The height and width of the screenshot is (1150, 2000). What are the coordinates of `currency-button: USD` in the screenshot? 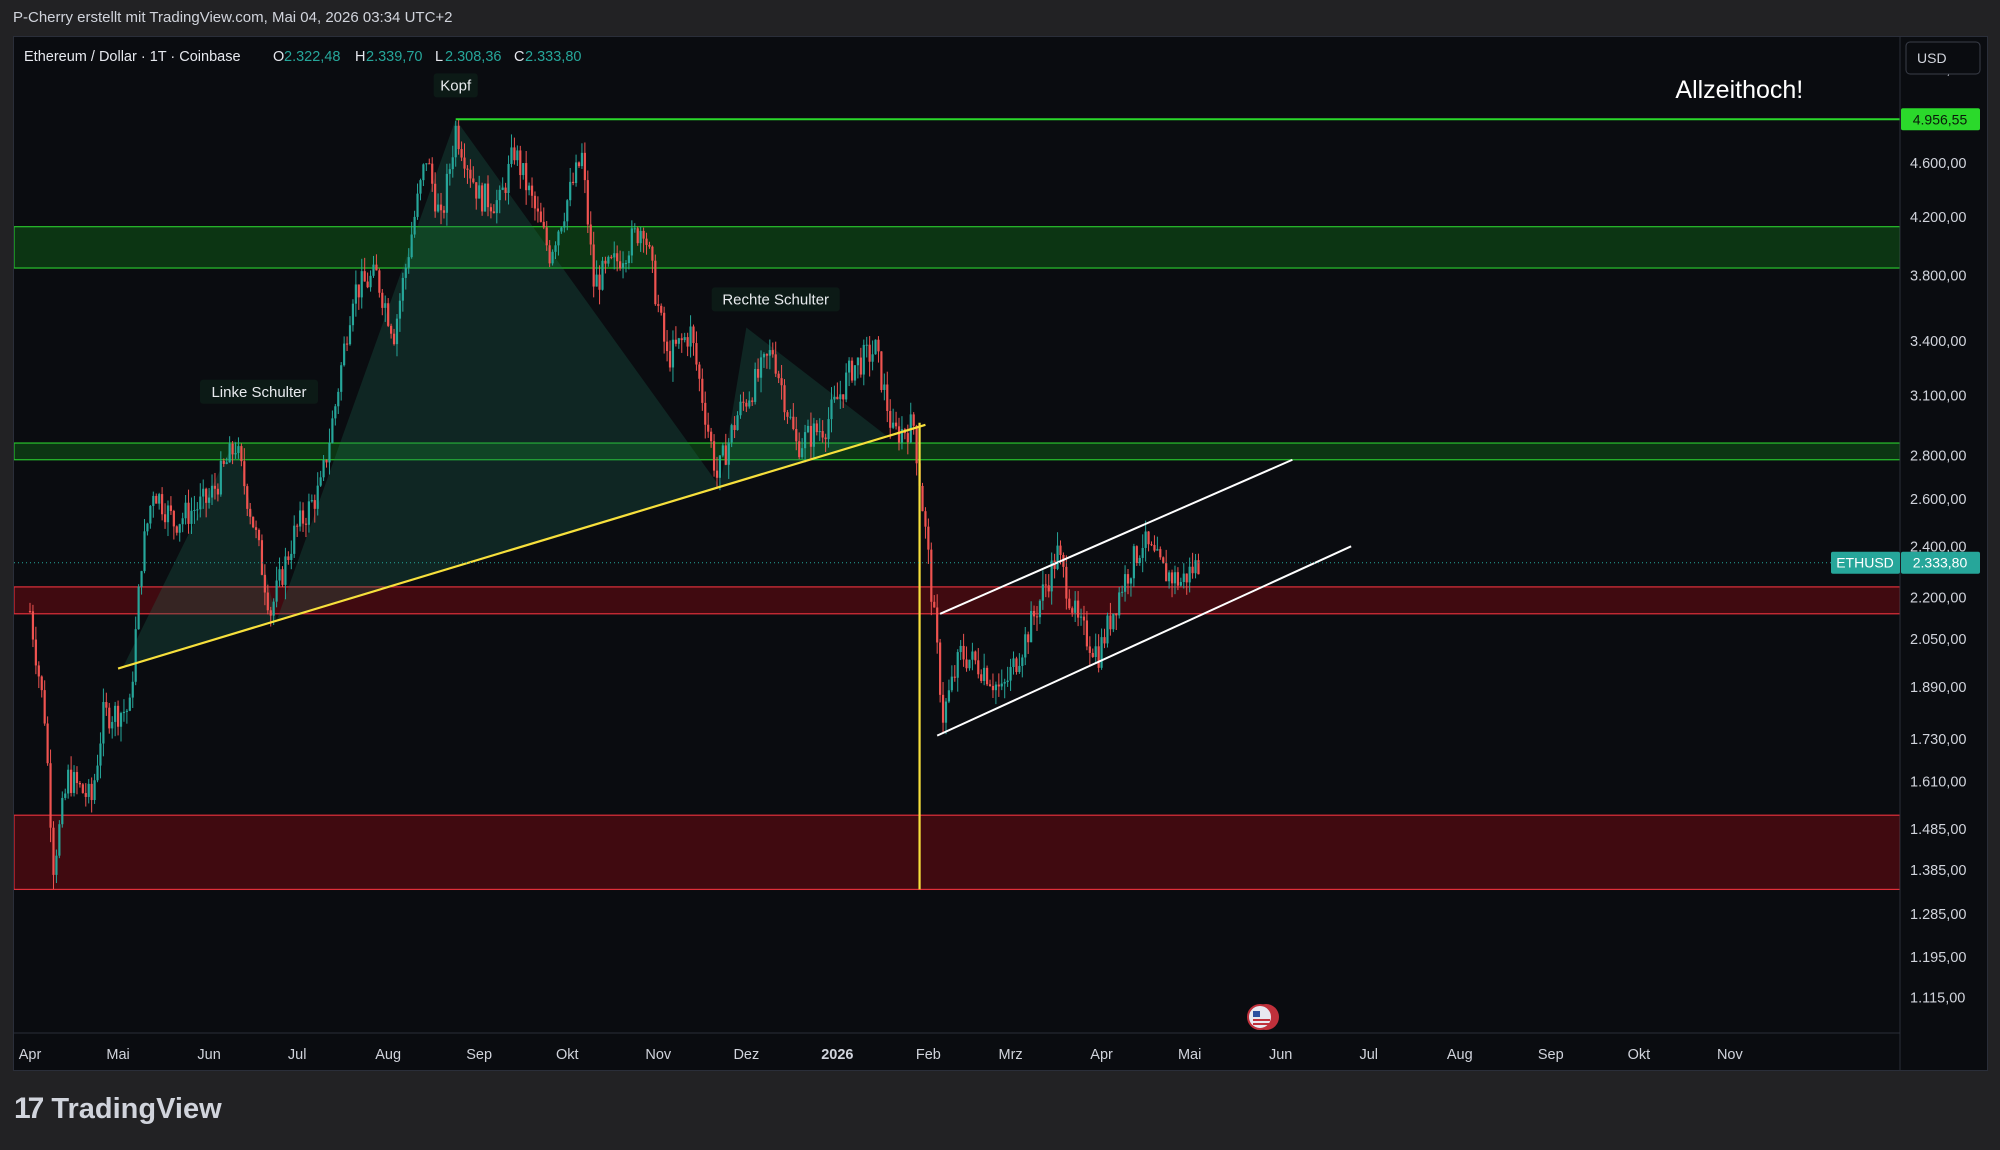 It's located at (1943, 58).